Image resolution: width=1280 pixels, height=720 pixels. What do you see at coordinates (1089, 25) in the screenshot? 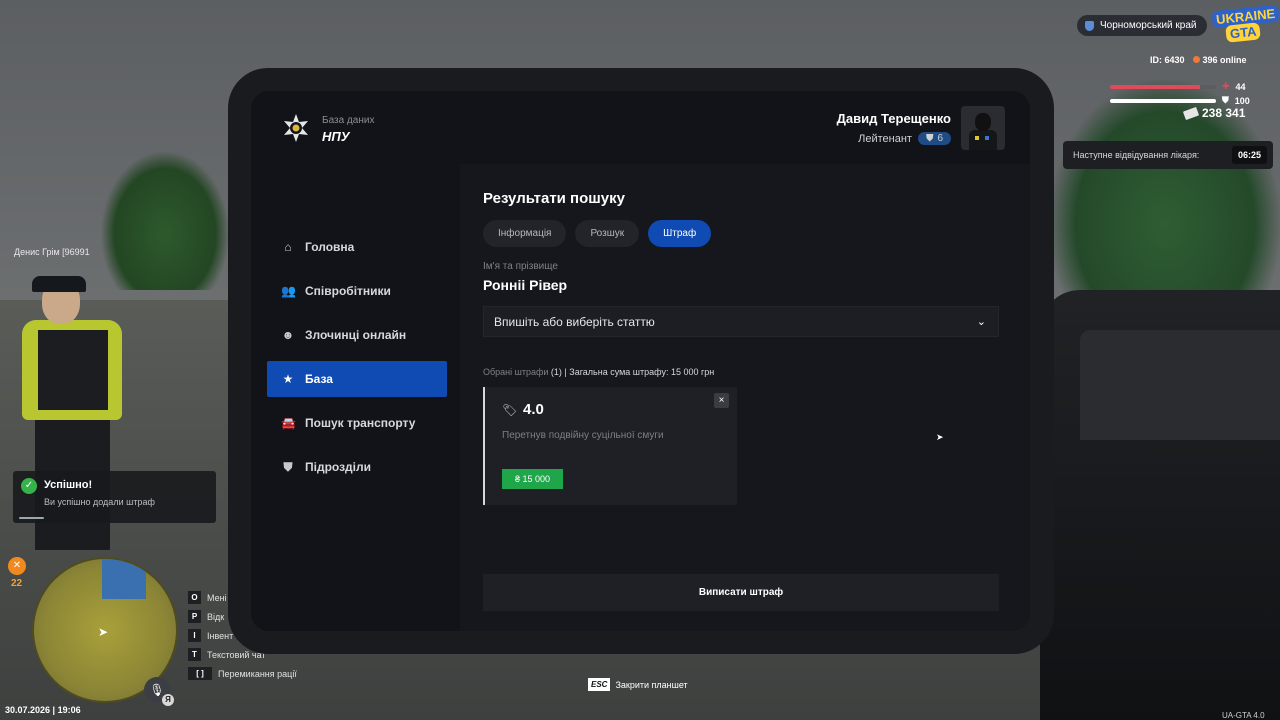
I see `shield-icon` at bounding box center [1089, 25].